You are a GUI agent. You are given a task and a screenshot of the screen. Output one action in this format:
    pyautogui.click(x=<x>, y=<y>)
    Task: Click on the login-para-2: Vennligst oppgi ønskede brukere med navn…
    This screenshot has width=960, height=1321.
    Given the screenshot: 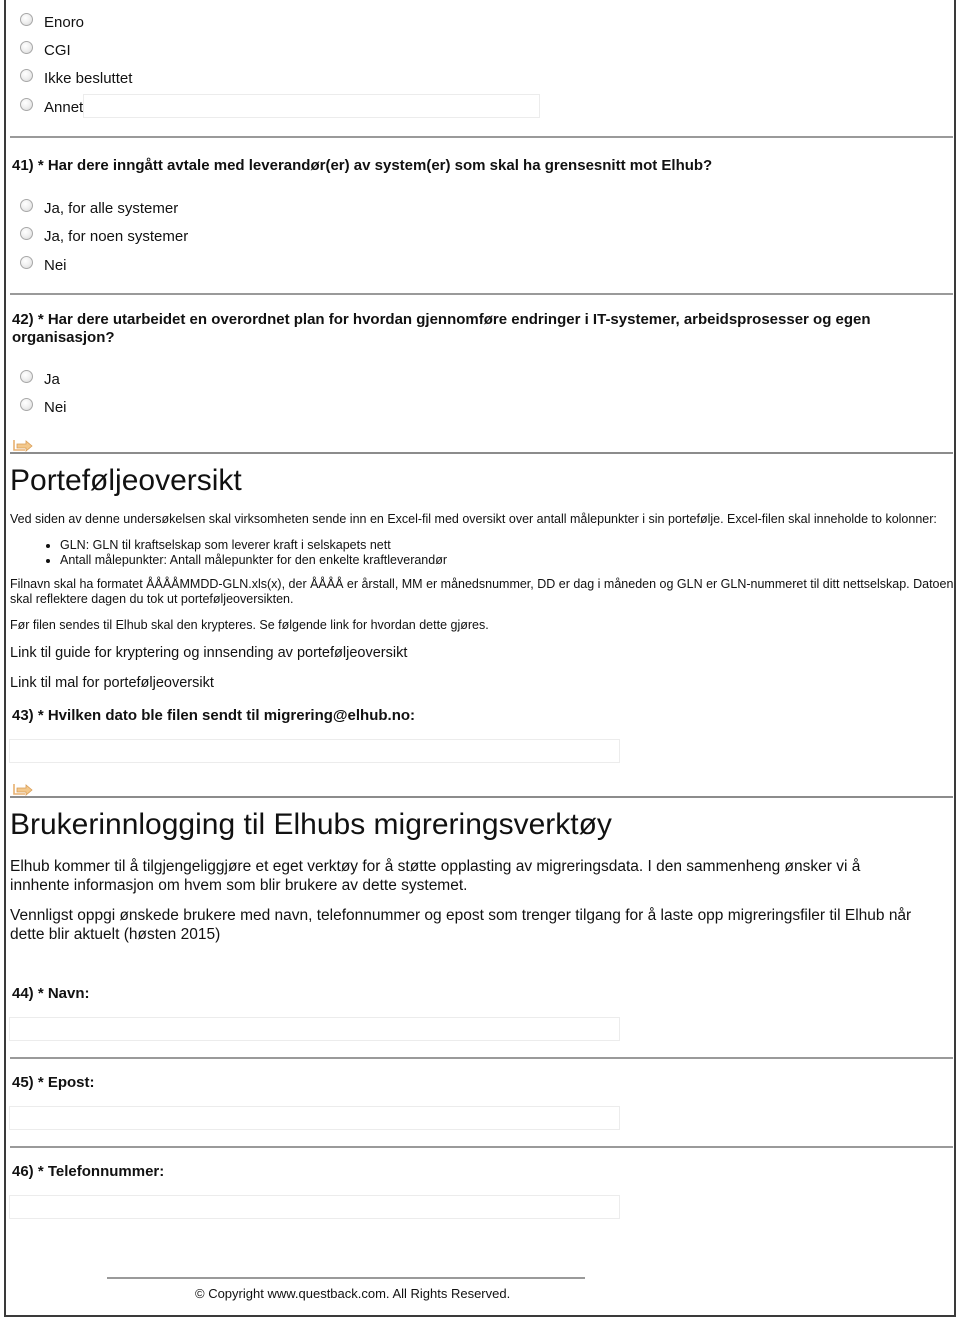 What is the action you would take?
    pyautogui.click(x=461, y=915)
    